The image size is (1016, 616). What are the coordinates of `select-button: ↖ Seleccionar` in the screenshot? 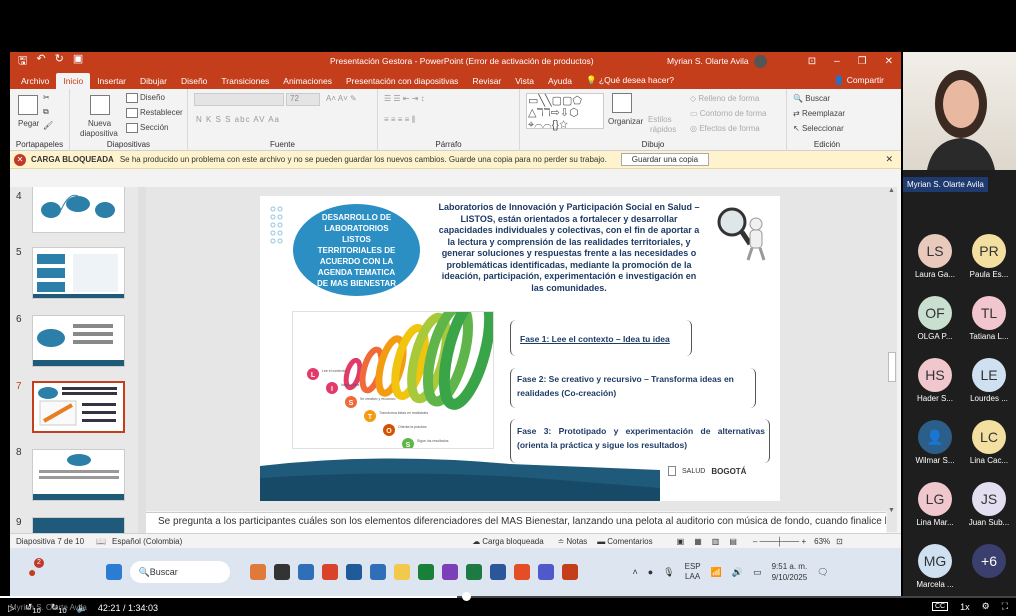 It's located at (818, 128).